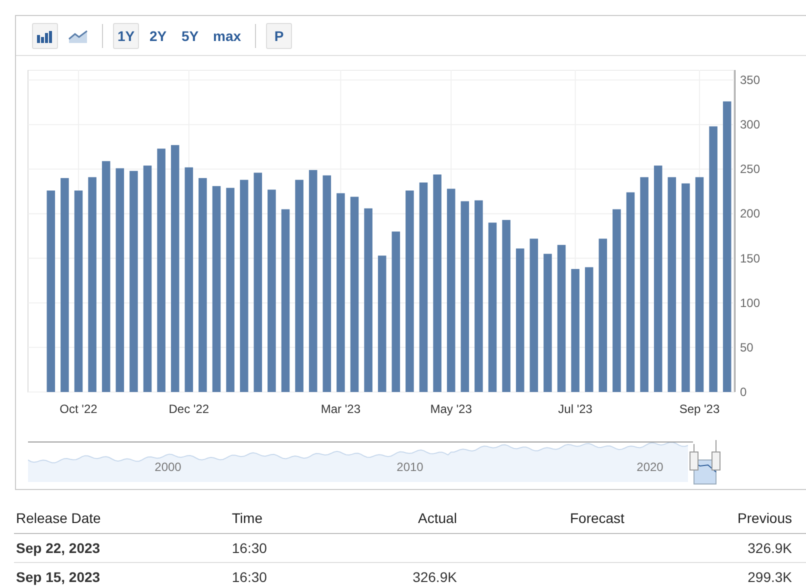  Describe the element at coordinates (699, 409) in the screenshot. I see `x-axis-label: Sep '23` at that location.